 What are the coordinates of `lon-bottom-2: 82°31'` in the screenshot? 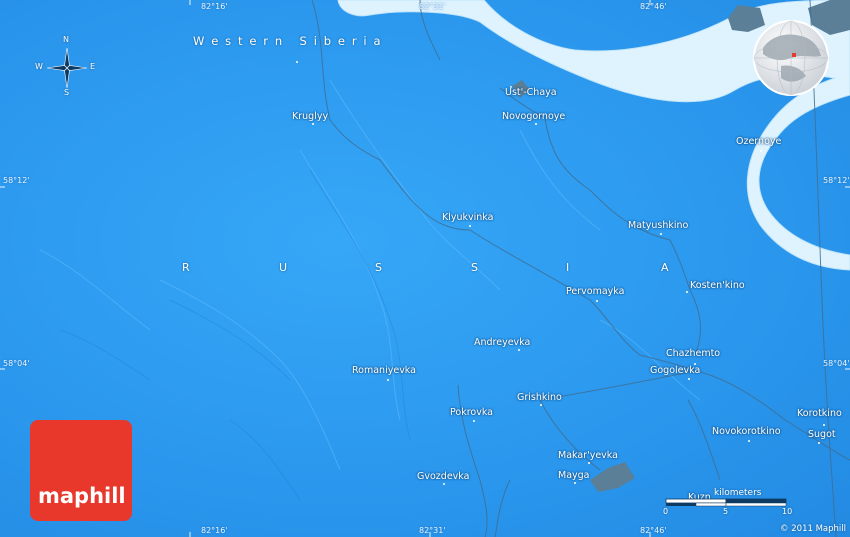 It's located at (432, 530).